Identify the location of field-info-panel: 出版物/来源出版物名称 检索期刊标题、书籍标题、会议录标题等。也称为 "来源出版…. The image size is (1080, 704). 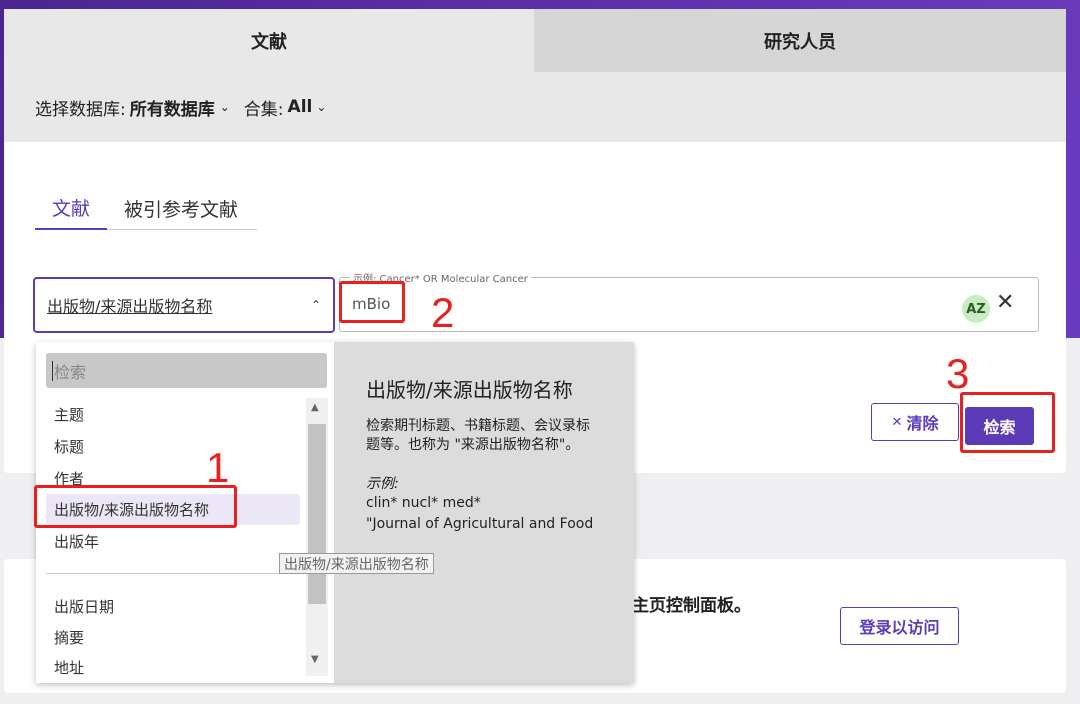
(484, 512).